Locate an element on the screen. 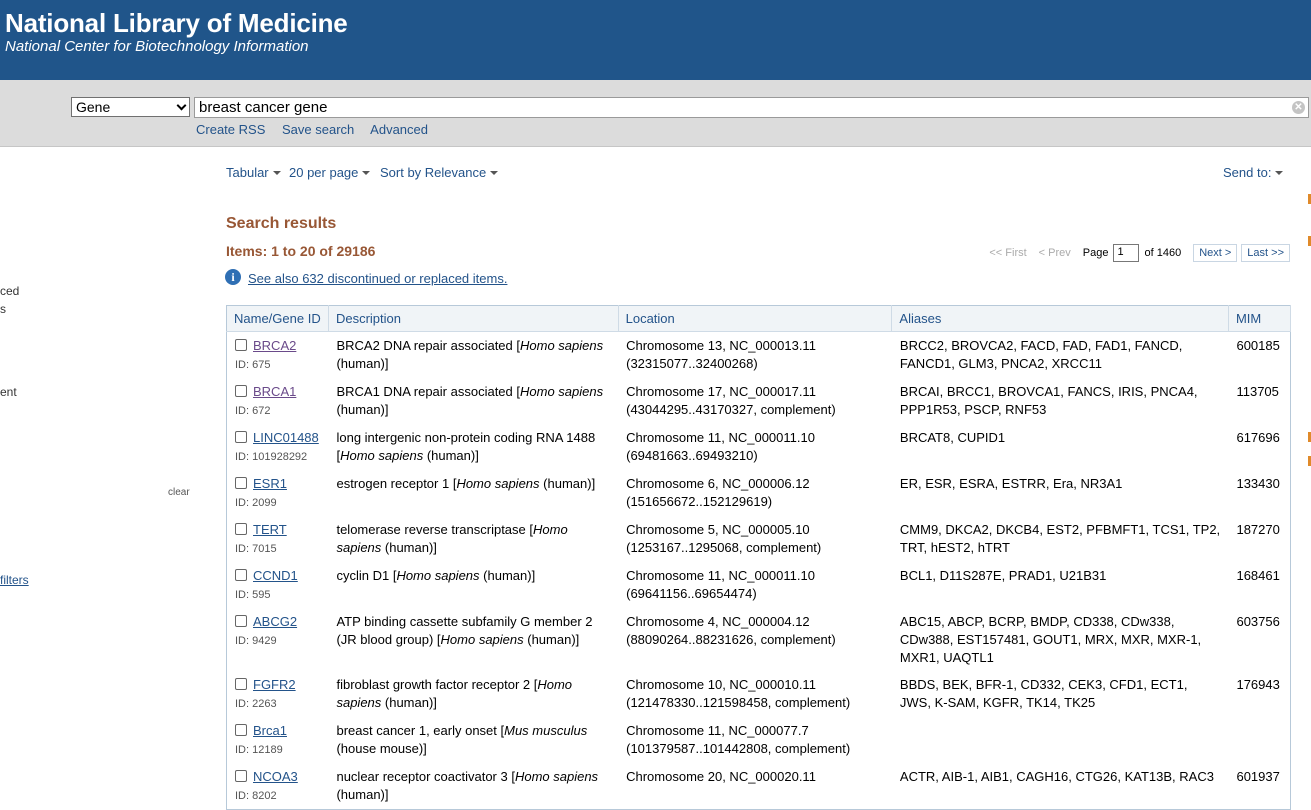 This screenshot has width=1311, height=810. column-header-name: Name/Gene ID is located at coordinates (277, 318).